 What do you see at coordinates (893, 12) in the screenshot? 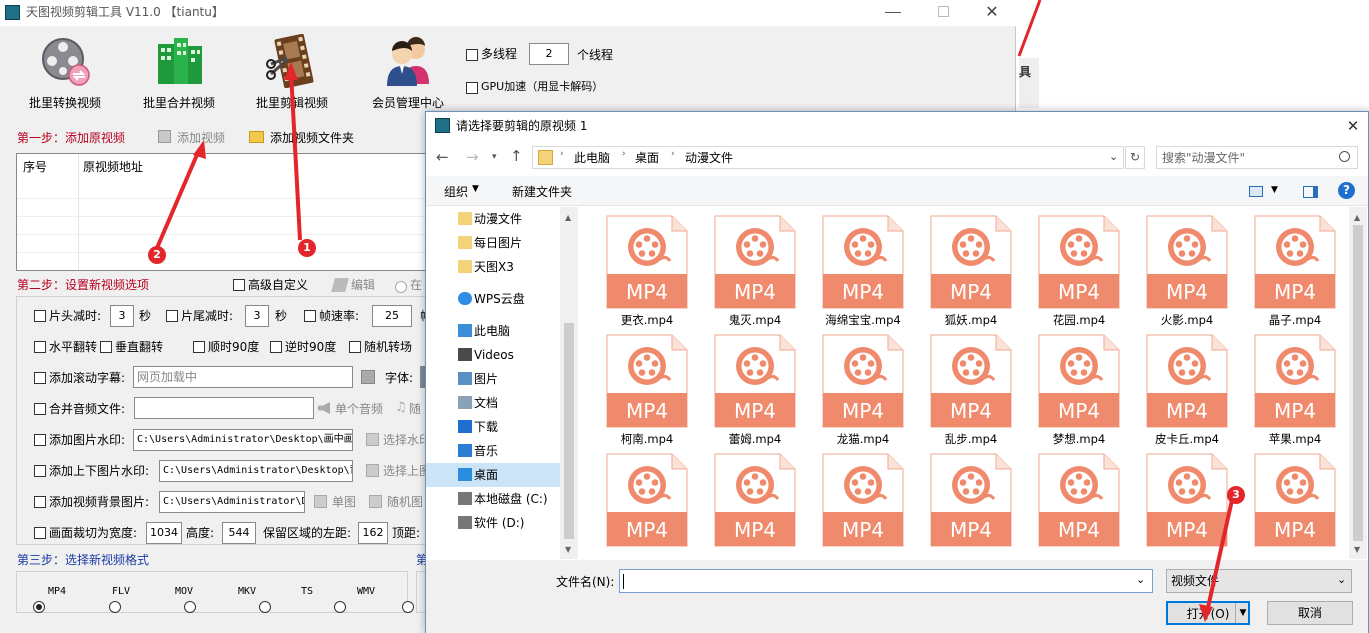
I see `minimize-button` at bounding box center [893, 12].